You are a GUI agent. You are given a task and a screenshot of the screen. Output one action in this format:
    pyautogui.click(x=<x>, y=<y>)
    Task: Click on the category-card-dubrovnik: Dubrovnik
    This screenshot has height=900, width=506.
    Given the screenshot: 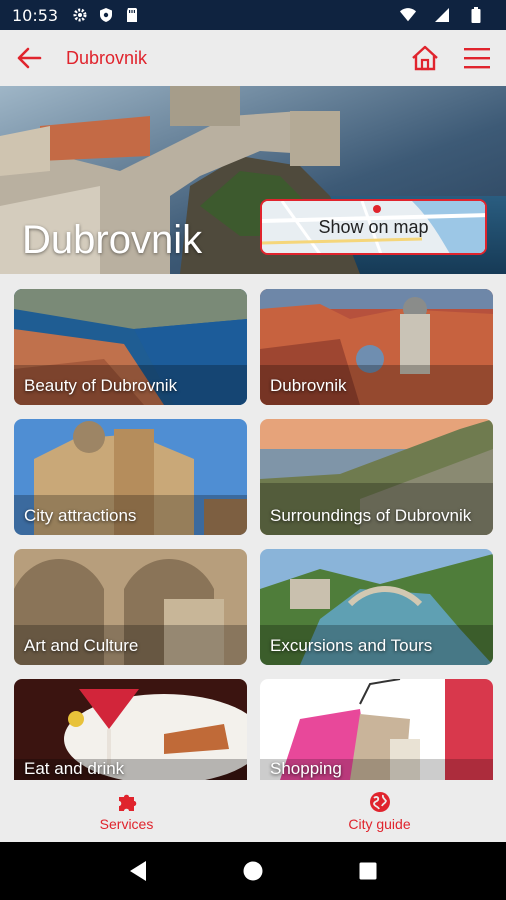 What is the action you would take?
    pyautogui.click(x=376, y=347)
    